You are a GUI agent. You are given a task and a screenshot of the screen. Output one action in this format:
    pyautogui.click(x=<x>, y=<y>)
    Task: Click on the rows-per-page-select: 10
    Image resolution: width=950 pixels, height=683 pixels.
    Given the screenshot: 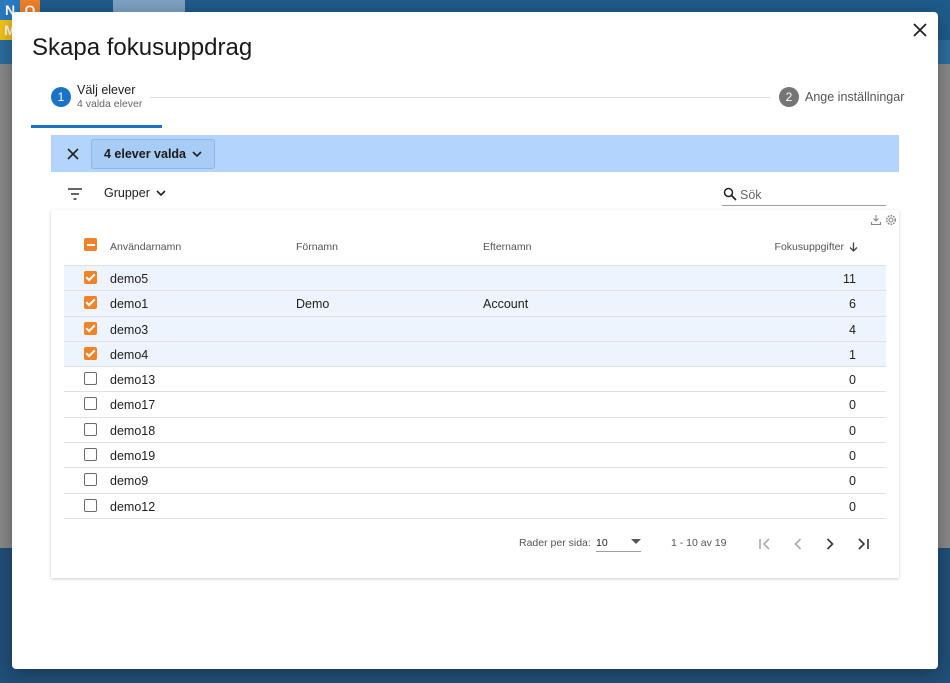 What is the action you would take?
    pyautogui.click(x=618, y=543)
    